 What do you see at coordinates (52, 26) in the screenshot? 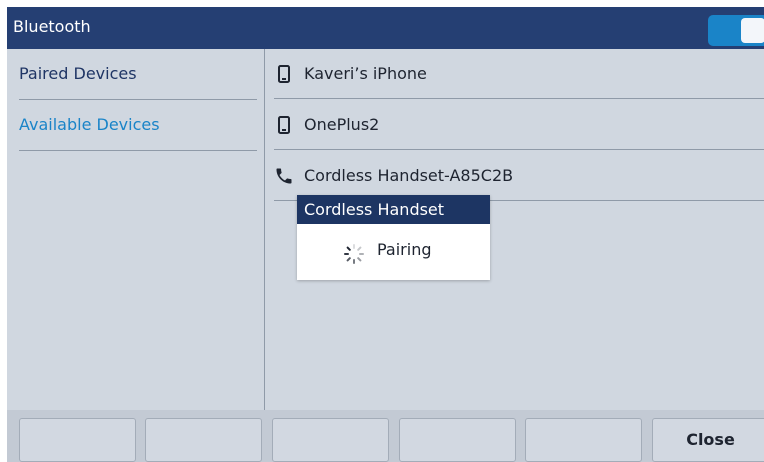
I see `page-title: Bluetooth` at bounding box center [52, 26].